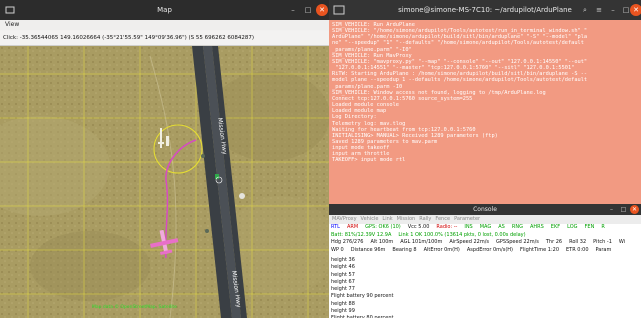 The height and width of the screenshot is (318, 641). I want to click on status-item: AHRS, so click(536, 227).